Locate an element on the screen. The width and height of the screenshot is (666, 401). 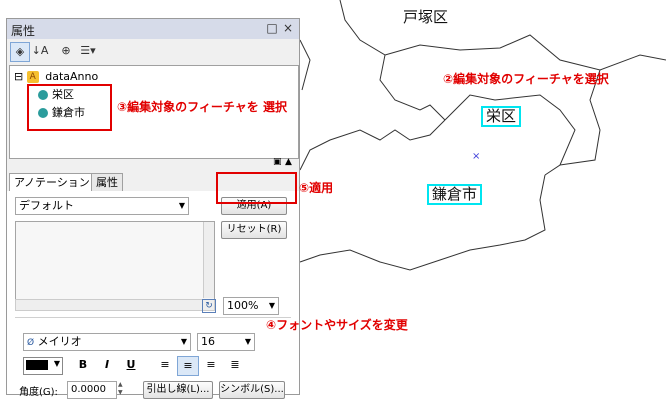
map-center-marker: × is located at coordinates (476, 156).